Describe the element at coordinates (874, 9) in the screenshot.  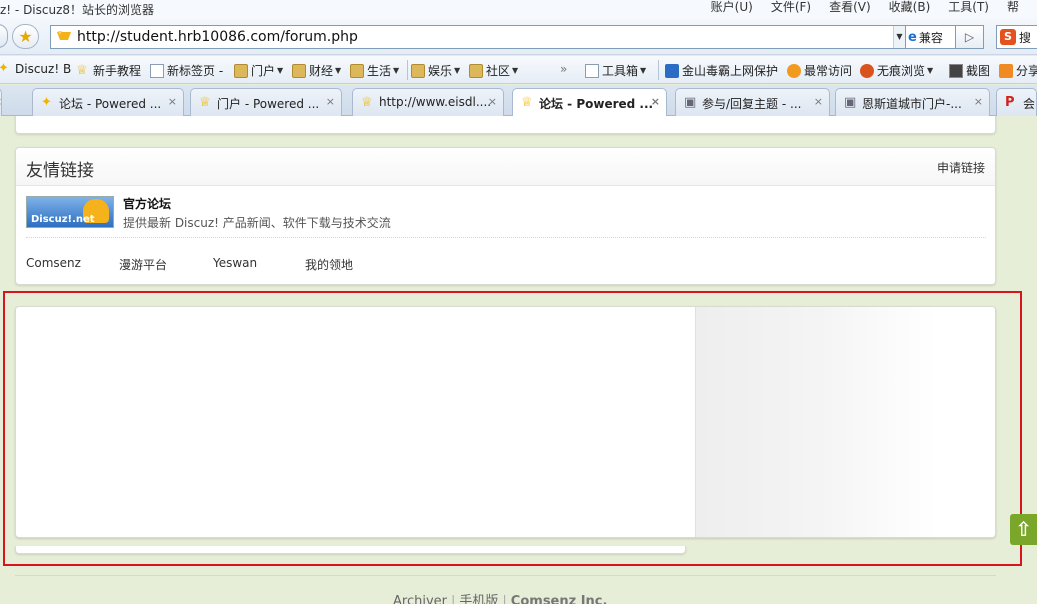
I see `menu-bar: 账户(U) 文件(F) 查看(V) 收藏(B) 工具(T) 帮` at that location.